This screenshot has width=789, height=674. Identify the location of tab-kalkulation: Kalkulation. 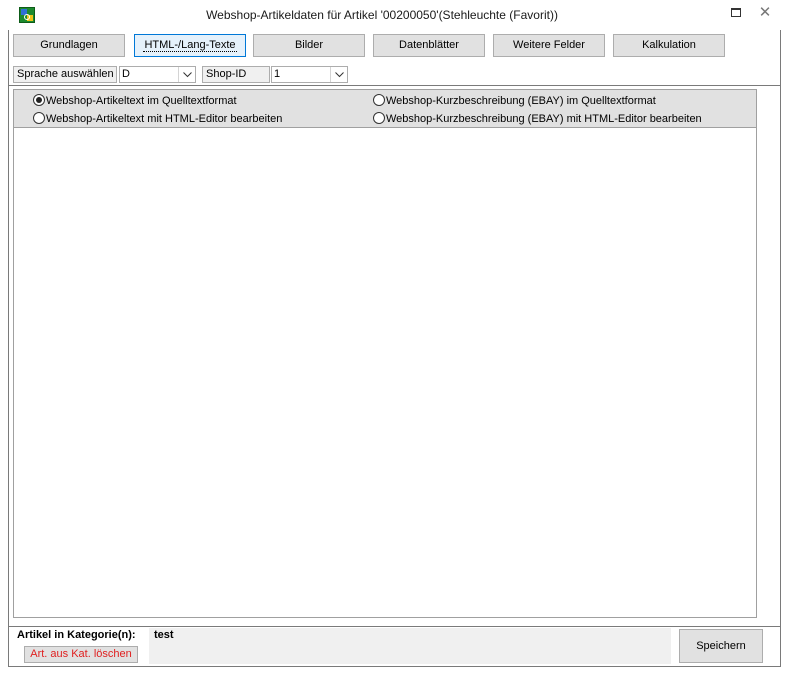
(669, 45).